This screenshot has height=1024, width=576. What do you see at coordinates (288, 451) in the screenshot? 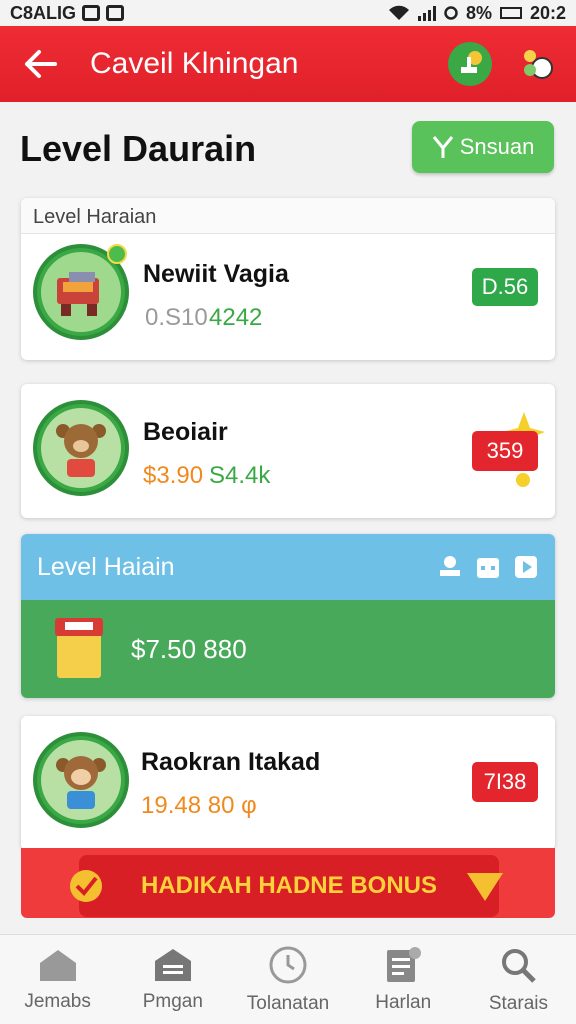
I see `player-card: Beoiair $3.90 S4.4k 359` at bounding box center [288, 451].